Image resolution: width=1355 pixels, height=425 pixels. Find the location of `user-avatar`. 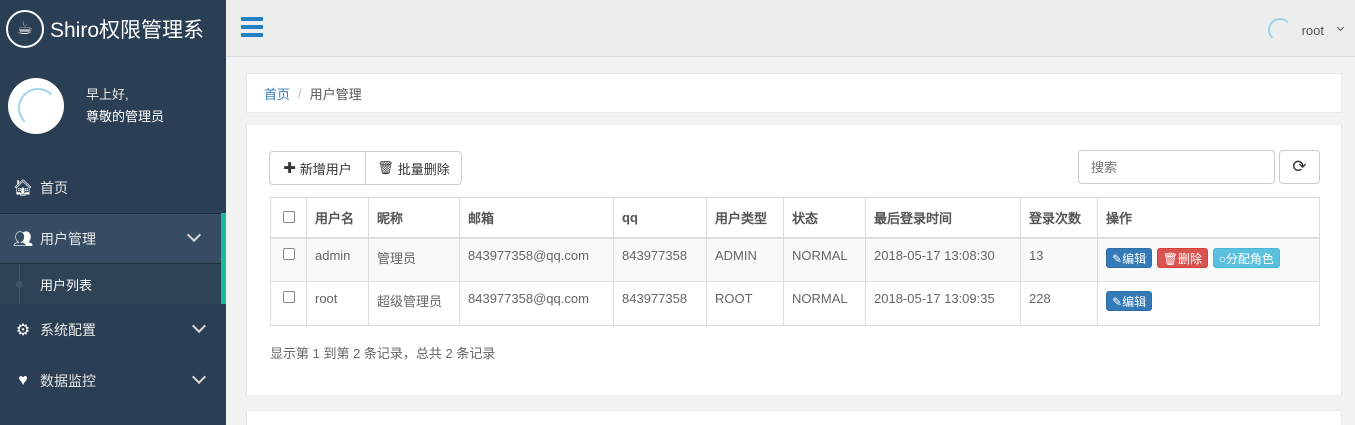

user-avatar is located at coordinates (1279, 30).